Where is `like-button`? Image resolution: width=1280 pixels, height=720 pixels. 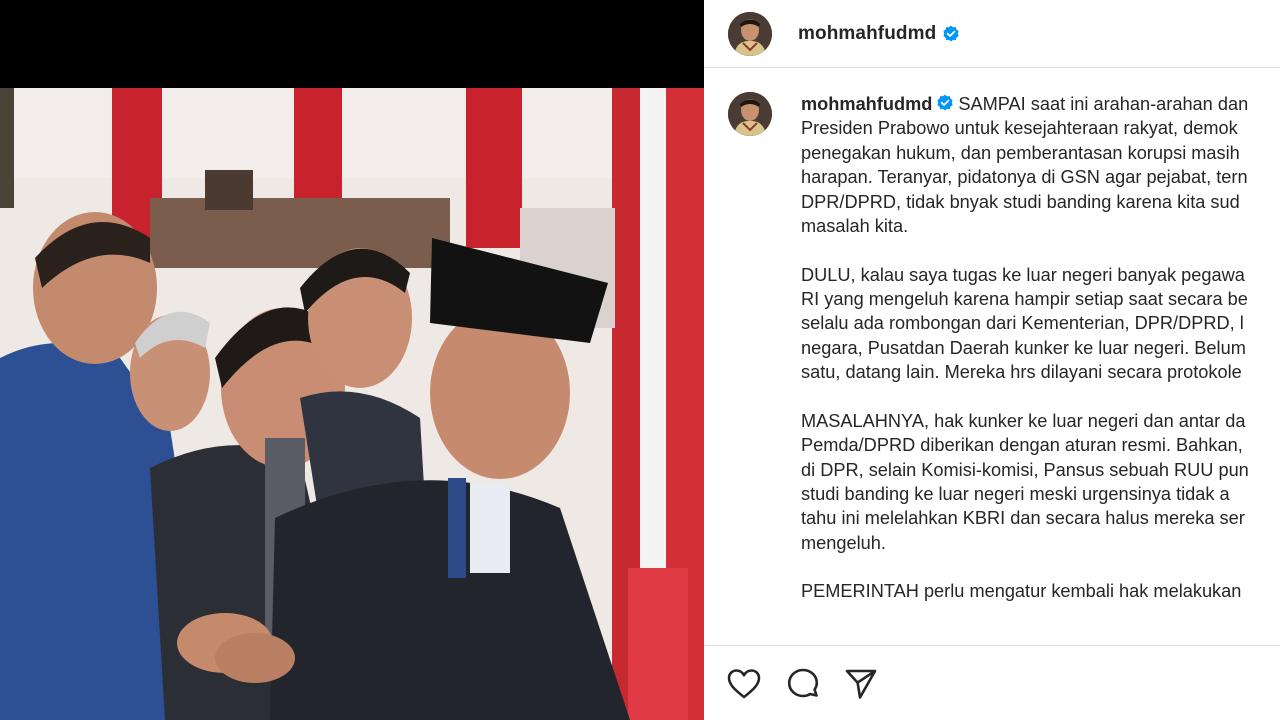 like-button is located at coordinates (744, 684).